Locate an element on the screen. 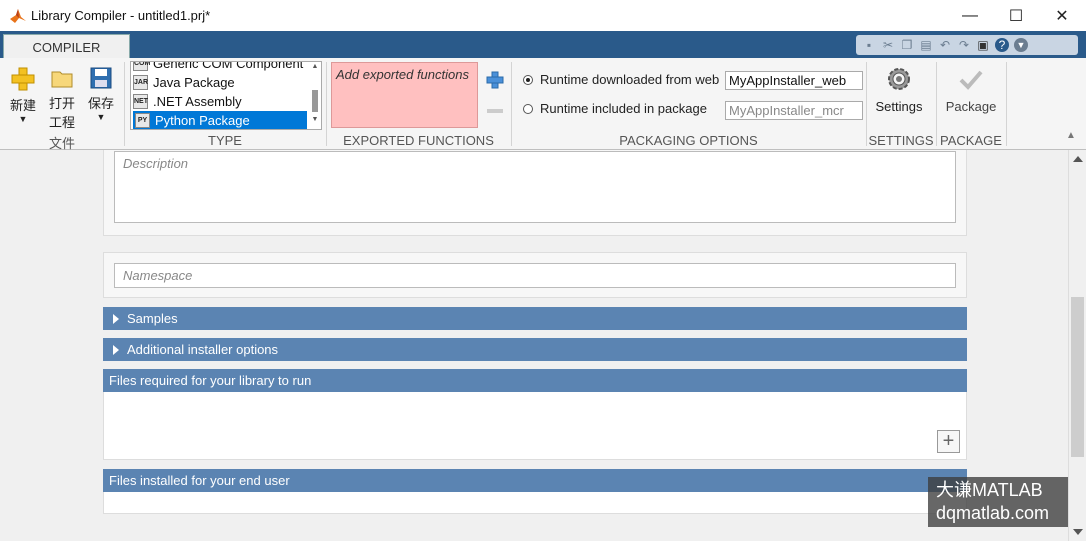 The width and height of the screenshot is (1086, 541). maximize-icon: ☐ is located at coordinates (1016, 16).